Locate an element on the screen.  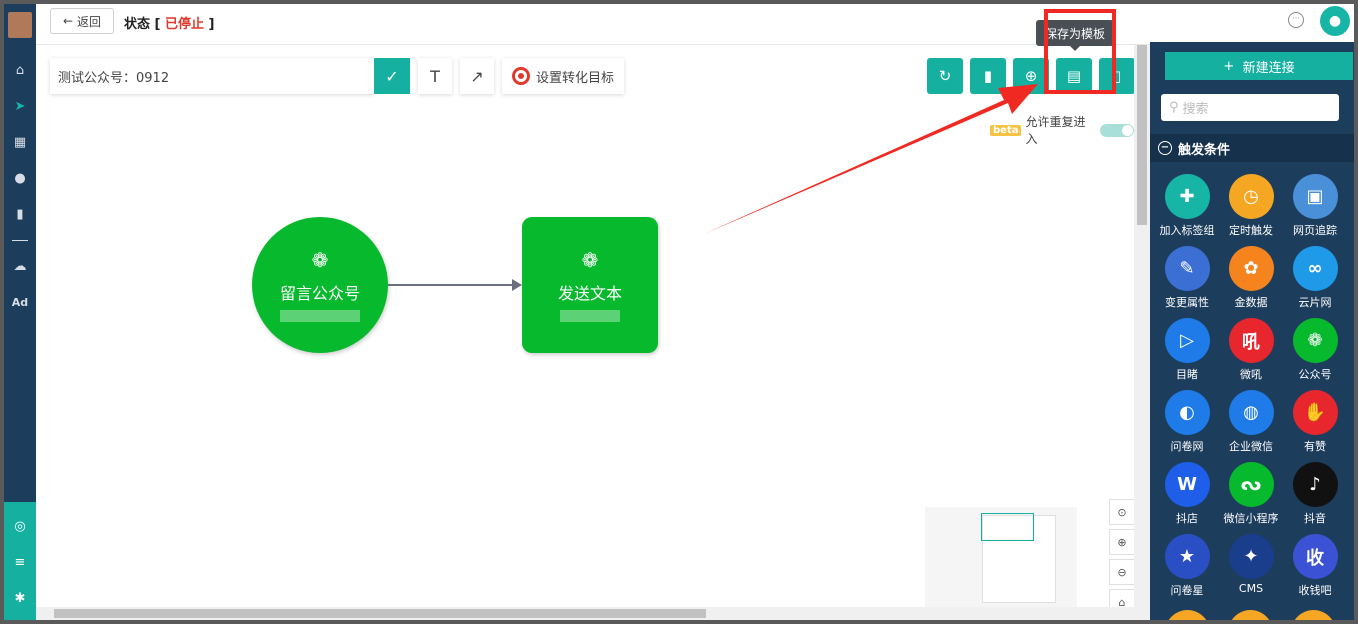
collapse-icon: − is located at coordinates (1165, 148).